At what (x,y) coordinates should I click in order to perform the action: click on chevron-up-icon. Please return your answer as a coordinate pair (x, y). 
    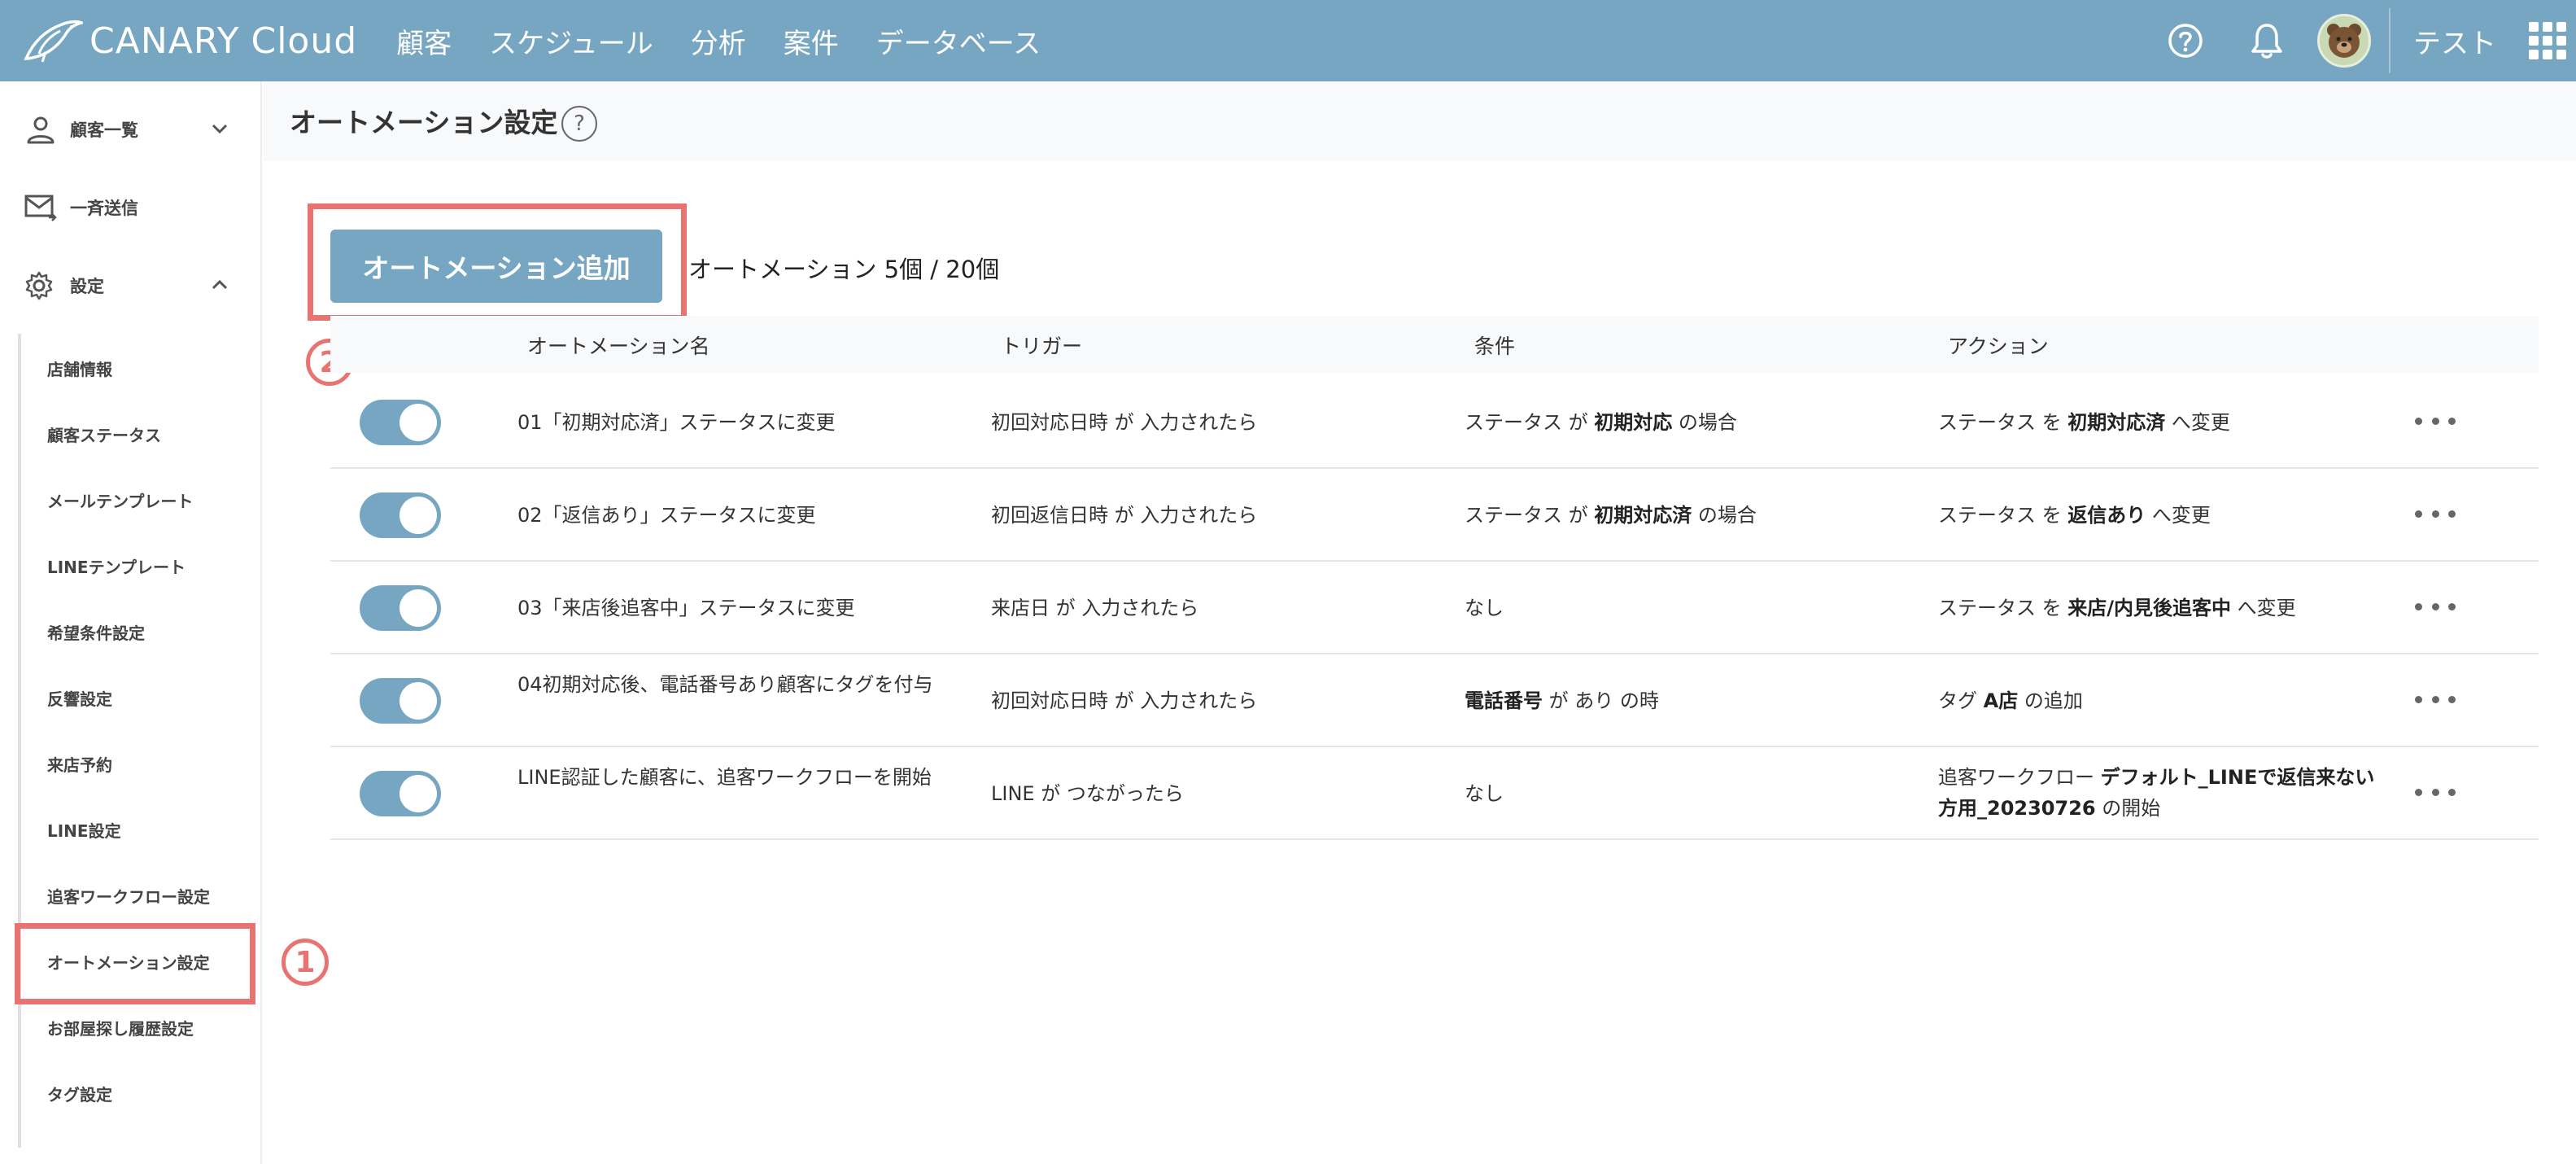
    Looking at the image, I should click on (220, 284).